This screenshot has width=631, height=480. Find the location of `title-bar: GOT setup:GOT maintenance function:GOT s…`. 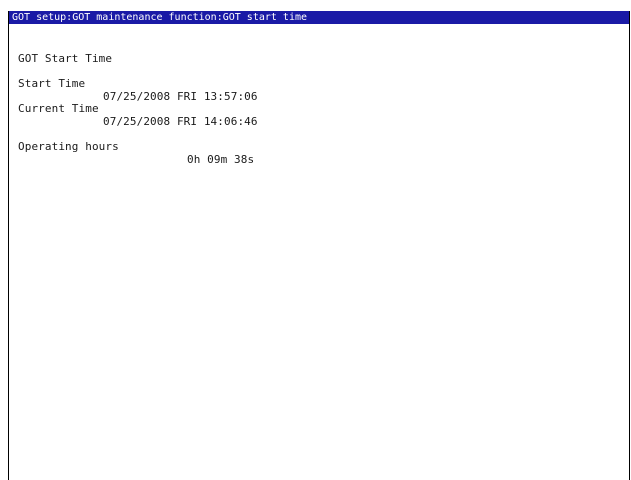

title-bar: GOT setup:GOT maintenance function:GOT s… is located at coordinates (319, 17).